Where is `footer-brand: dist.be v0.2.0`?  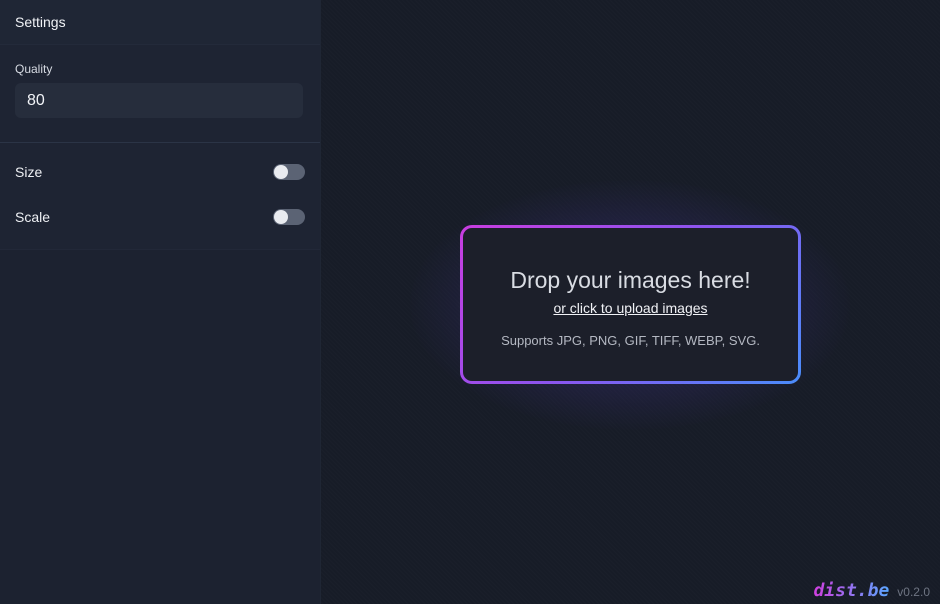
footer-brand: dist.be v0.2.0 is located at coordinates (871, 590).